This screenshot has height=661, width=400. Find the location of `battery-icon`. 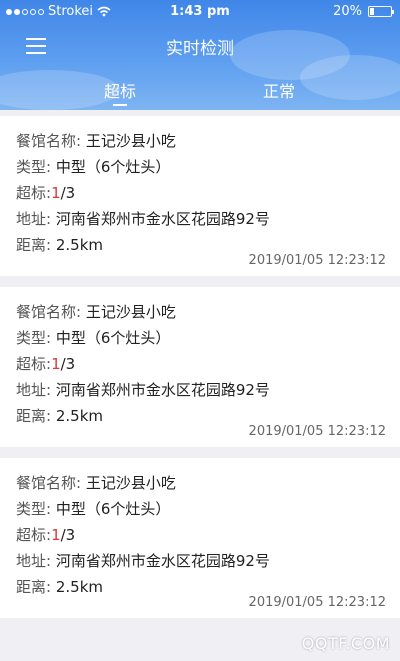

battery-icon is located at coordinates (381, 11).